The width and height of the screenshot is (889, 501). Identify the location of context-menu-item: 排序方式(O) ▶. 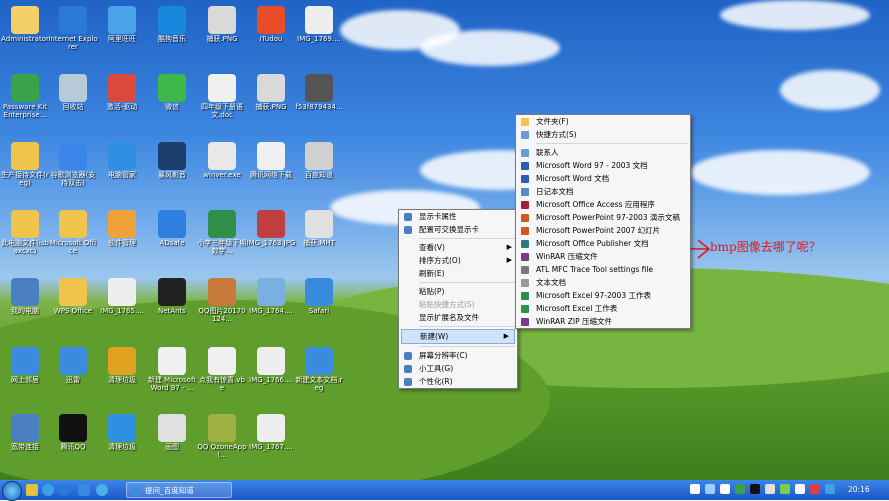
(458, 260).